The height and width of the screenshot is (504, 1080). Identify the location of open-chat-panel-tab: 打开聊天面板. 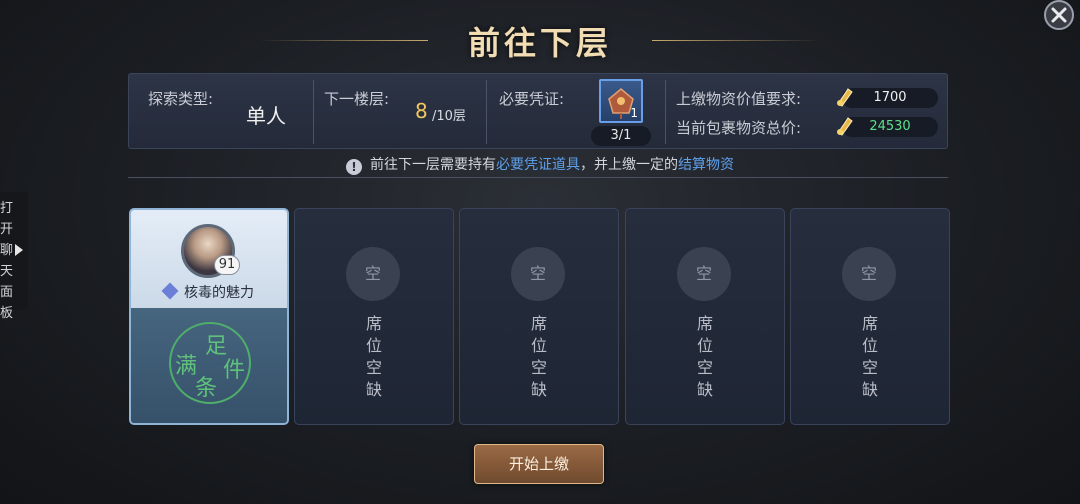
(14, 256).